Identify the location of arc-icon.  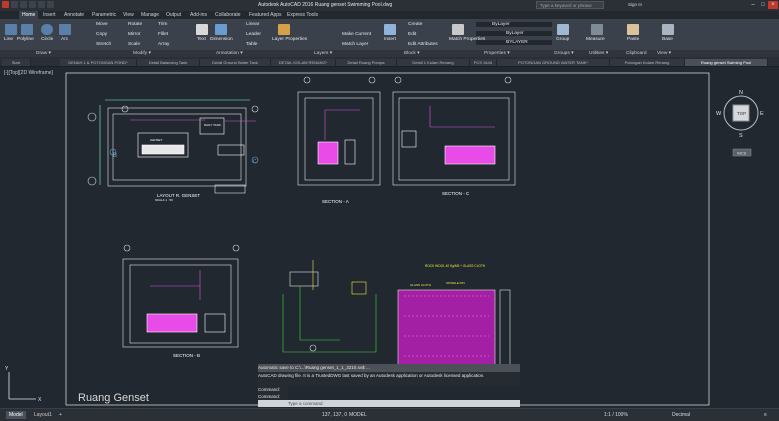
(65, 29).